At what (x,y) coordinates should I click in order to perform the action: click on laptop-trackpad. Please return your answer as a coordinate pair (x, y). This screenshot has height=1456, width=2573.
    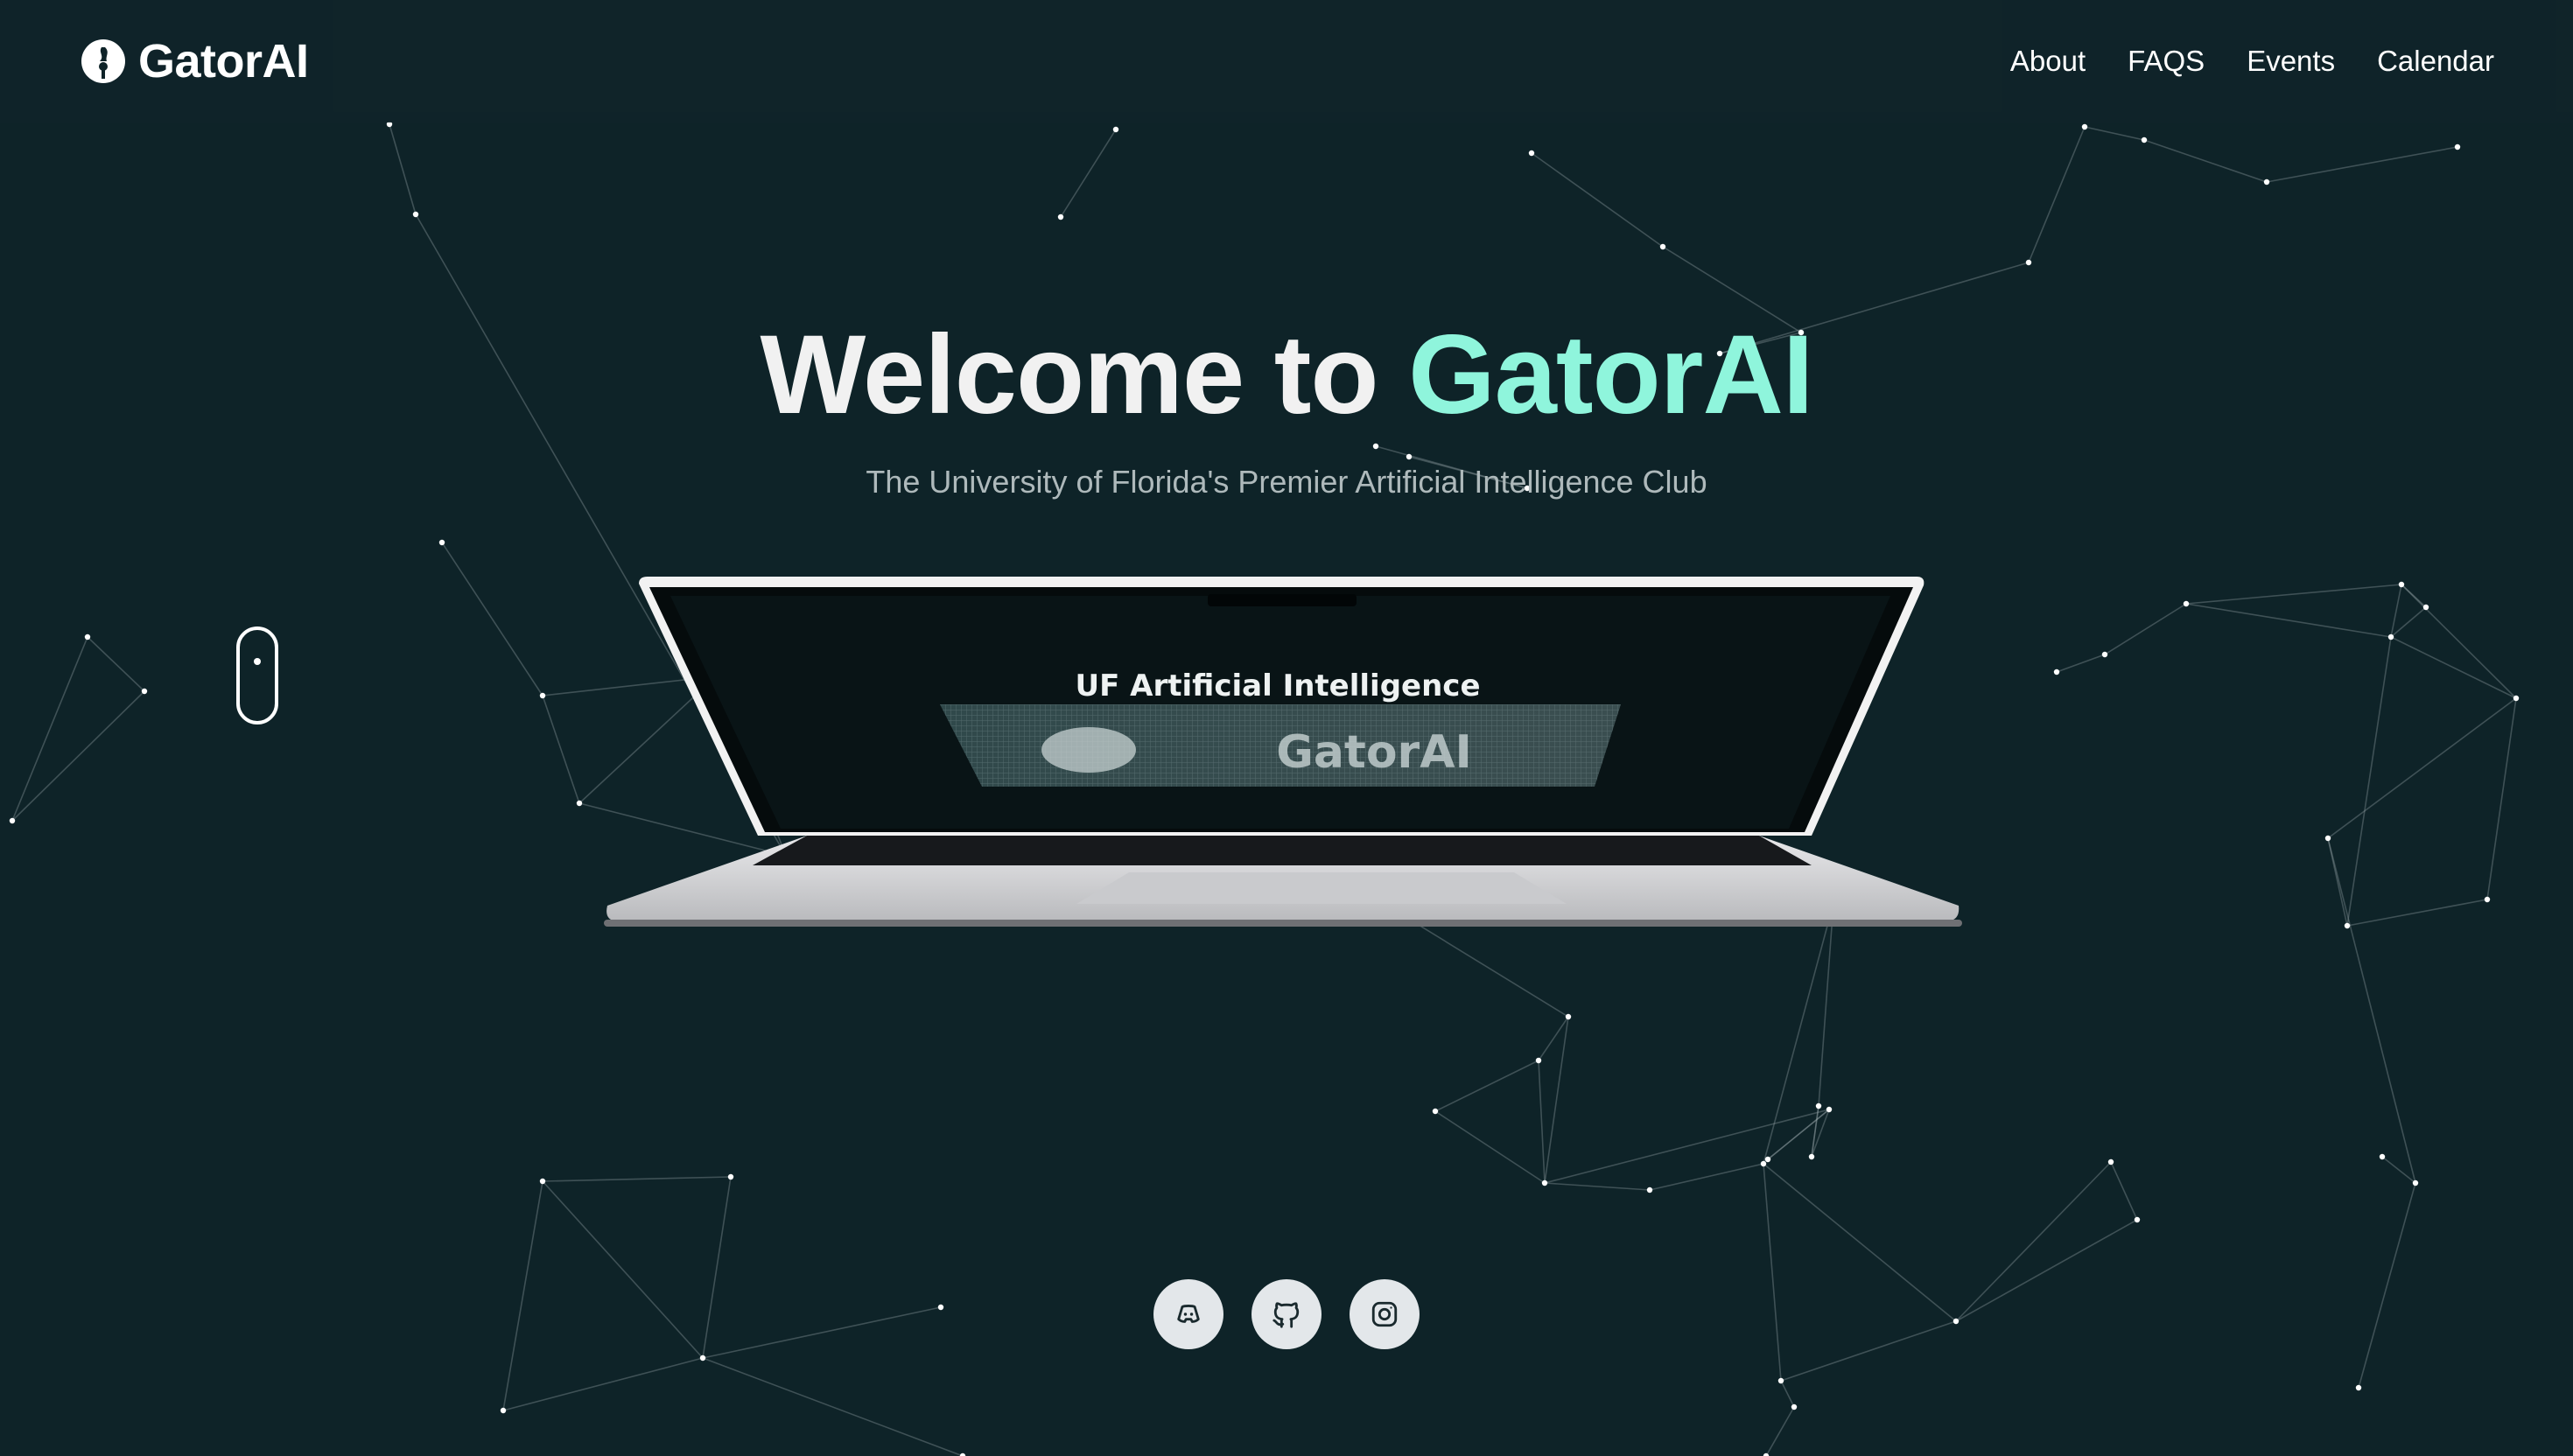
    Looking at the image, I should click on (1321, 888).